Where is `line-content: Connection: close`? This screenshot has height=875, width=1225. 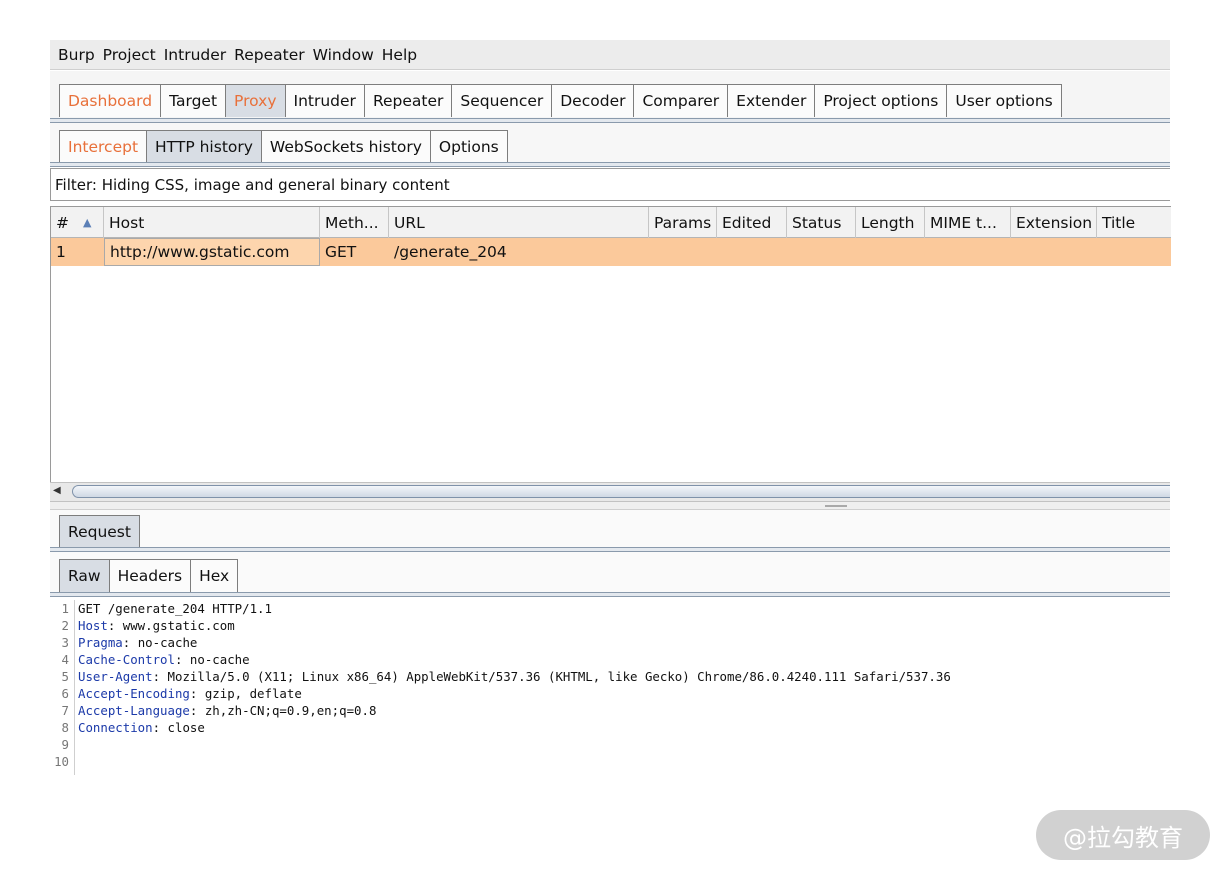 line-content: Connection: close is located at coordinates (141, 727).